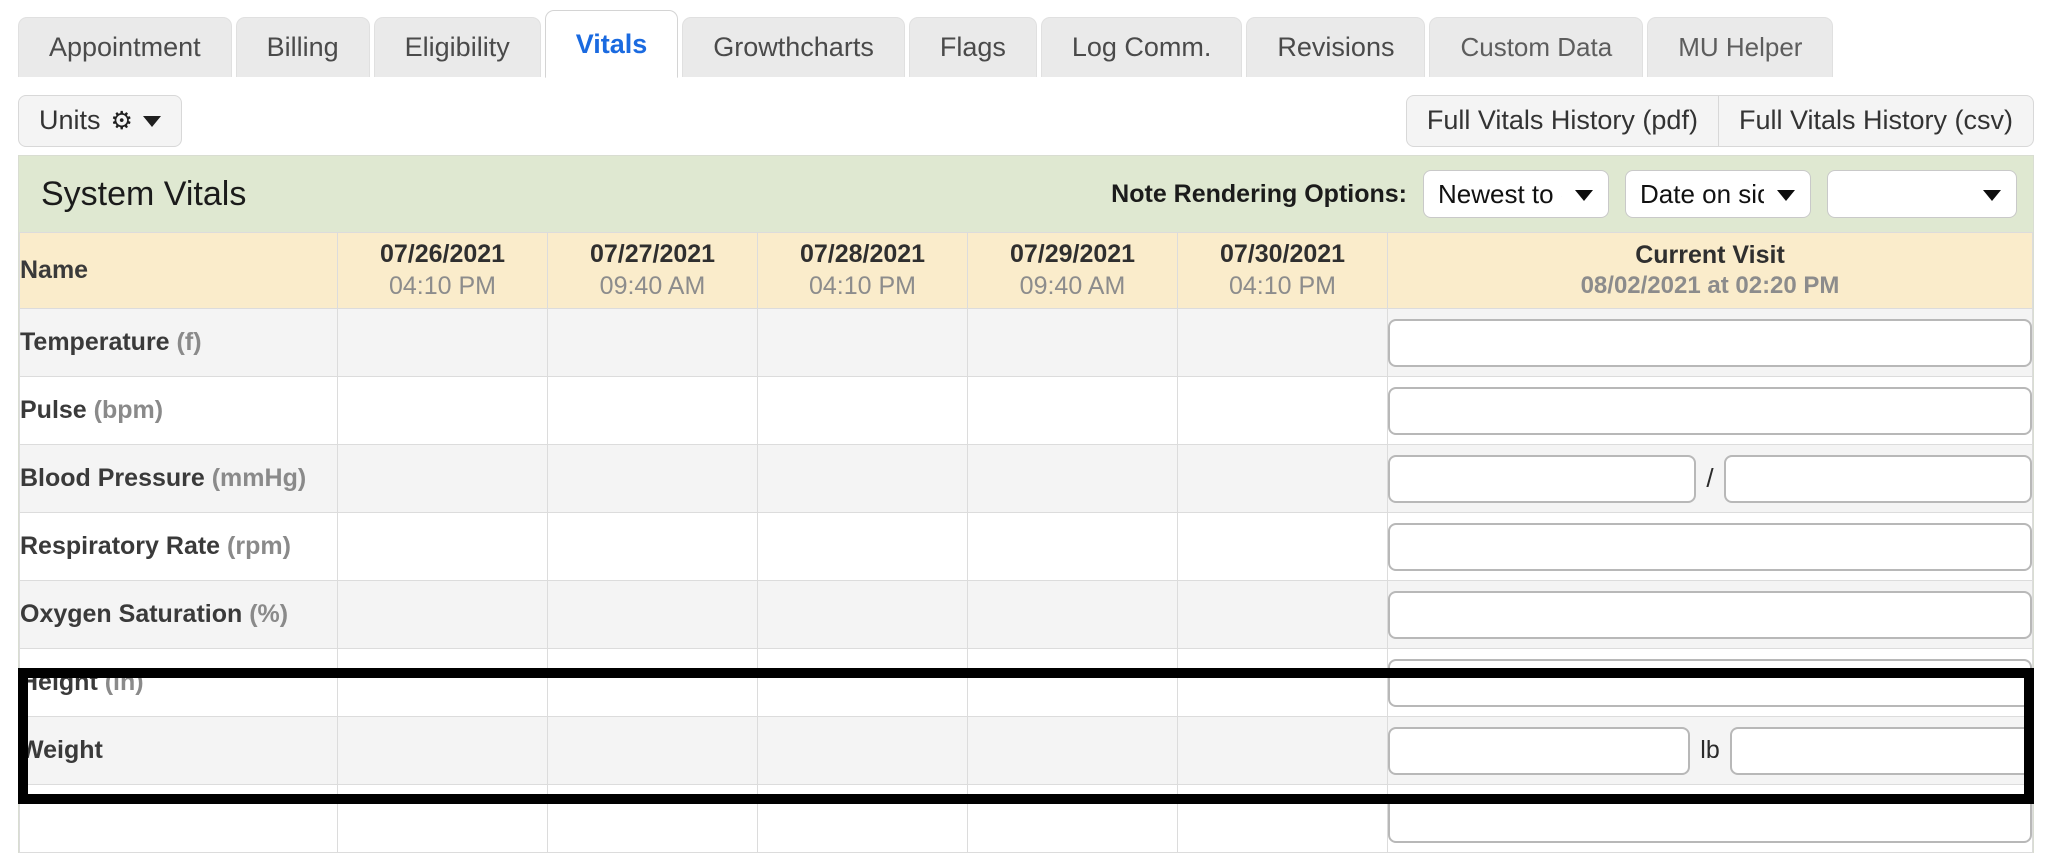 The width and height of the screenshot is (2052, 853). What do you see at coordinates (1710, 286) in the screenshot?
I see `current-visit-datetime: 08/02/2021 at 02:20 PM` at bounding box center [1710, 286].